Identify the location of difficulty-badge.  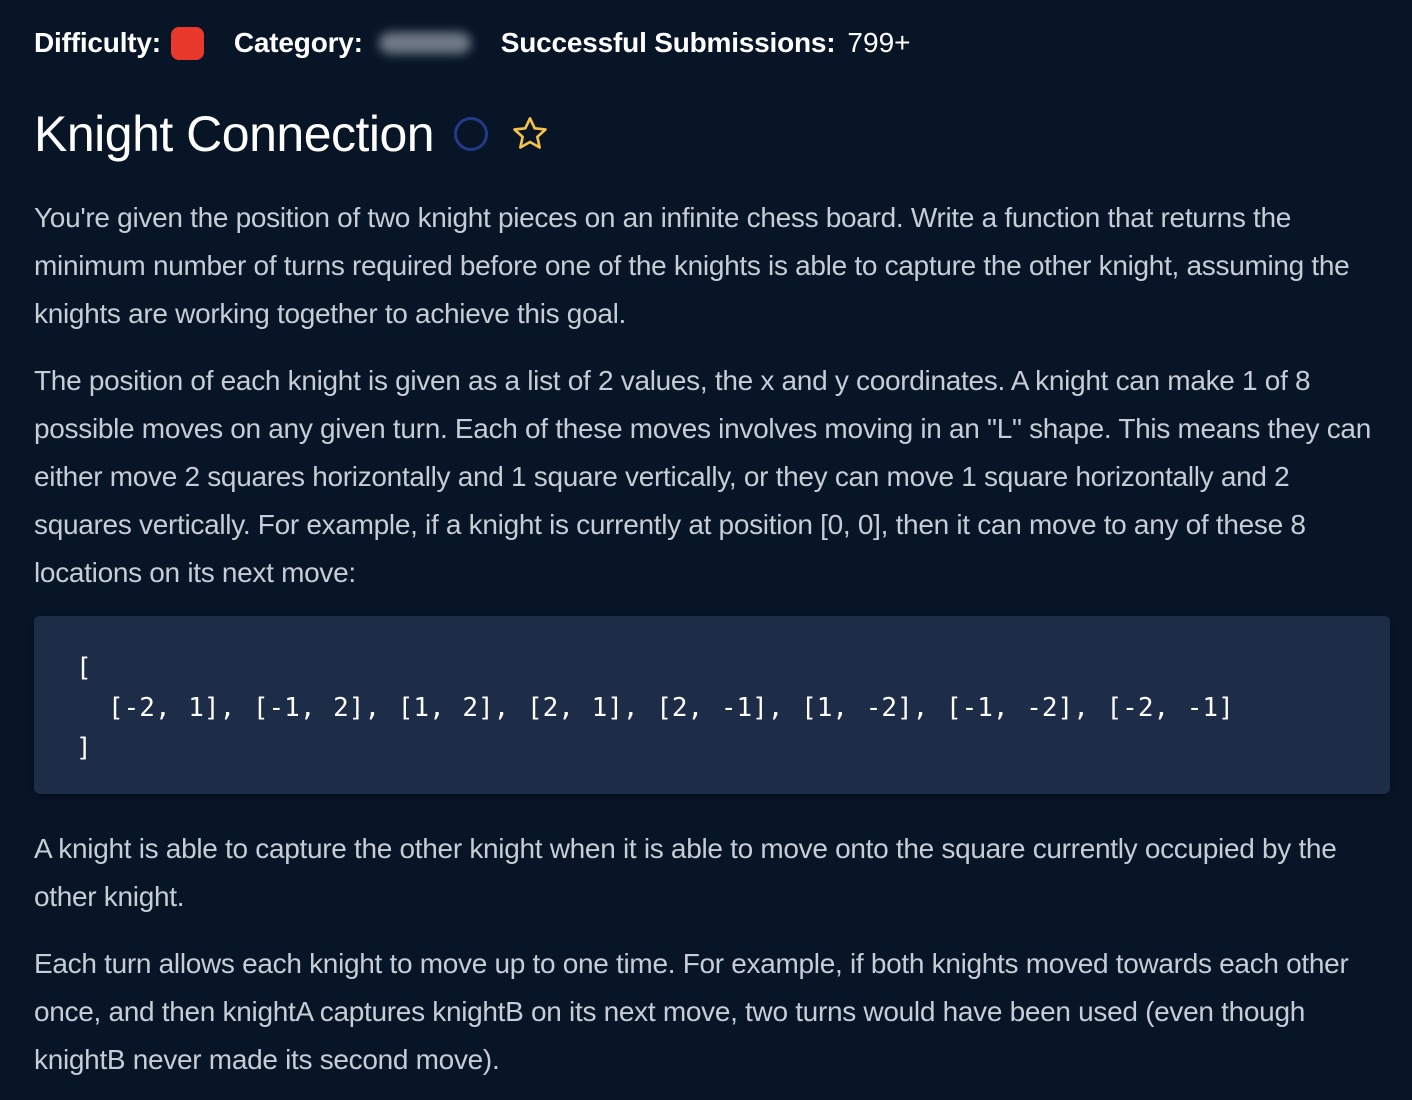
(187, 43).